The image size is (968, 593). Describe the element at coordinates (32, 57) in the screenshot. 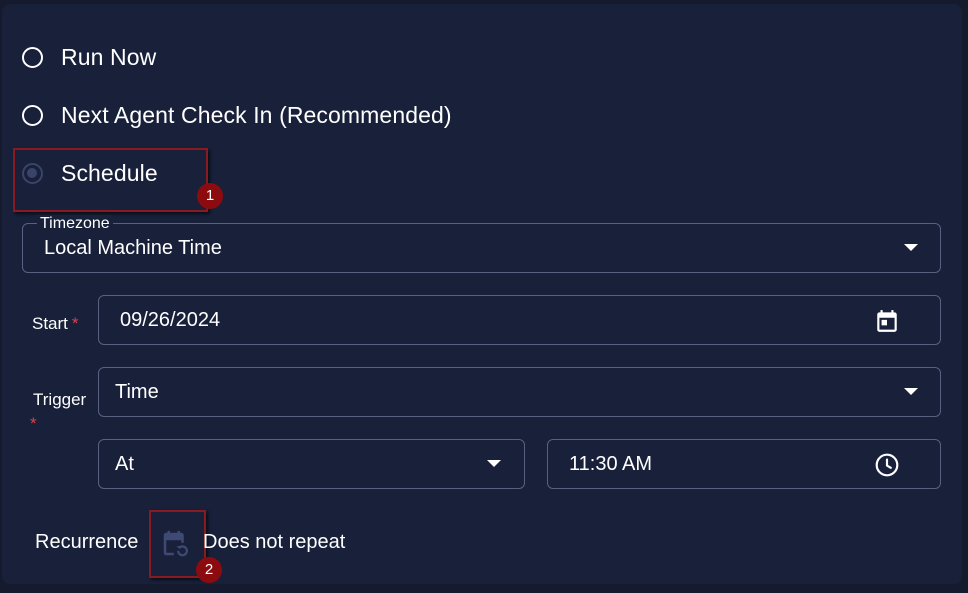

I see `run-now-radio` at that location.